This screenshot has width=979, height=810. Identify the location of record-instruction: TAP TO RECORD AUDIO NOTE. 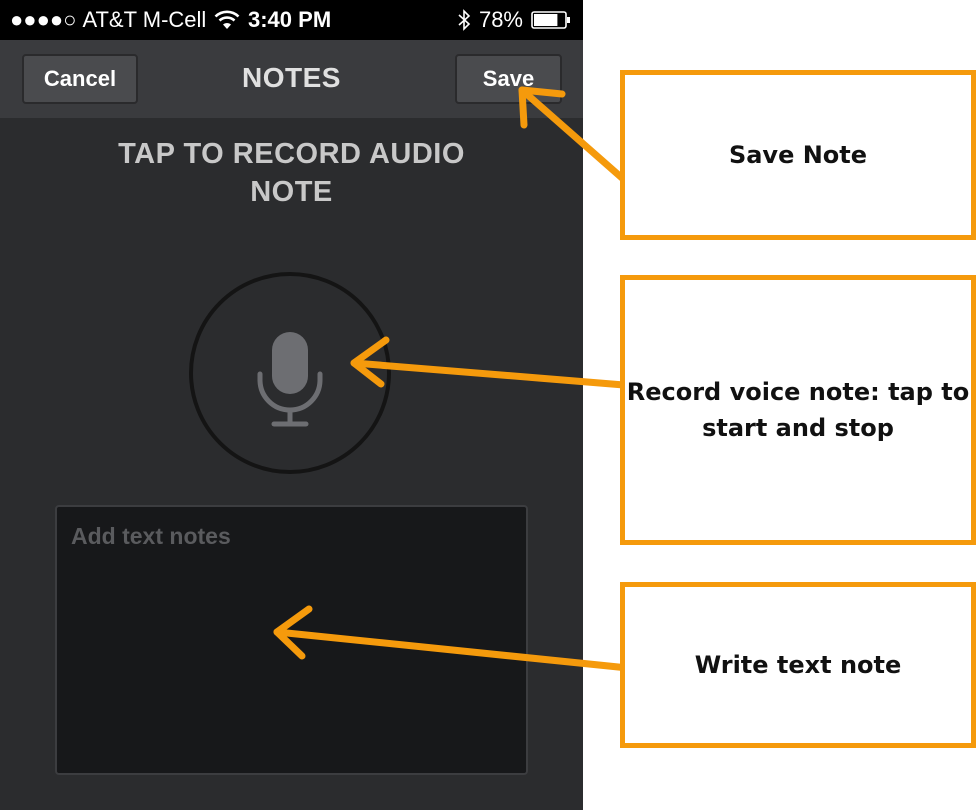
(291, 173).